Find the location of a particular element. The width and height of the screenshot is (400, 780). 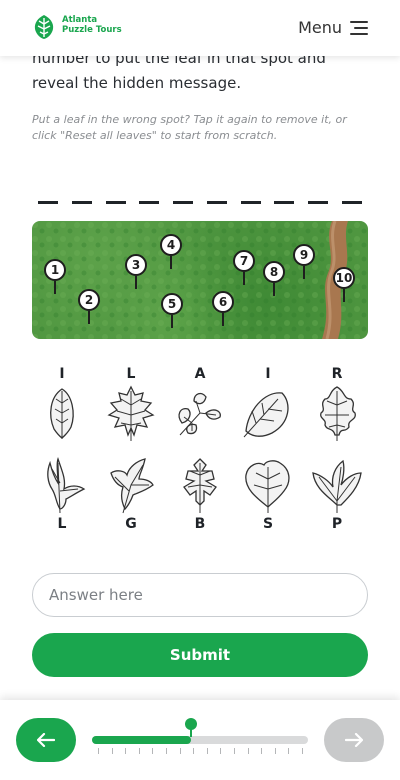

progress-bar is located at coordinates (200, 731).